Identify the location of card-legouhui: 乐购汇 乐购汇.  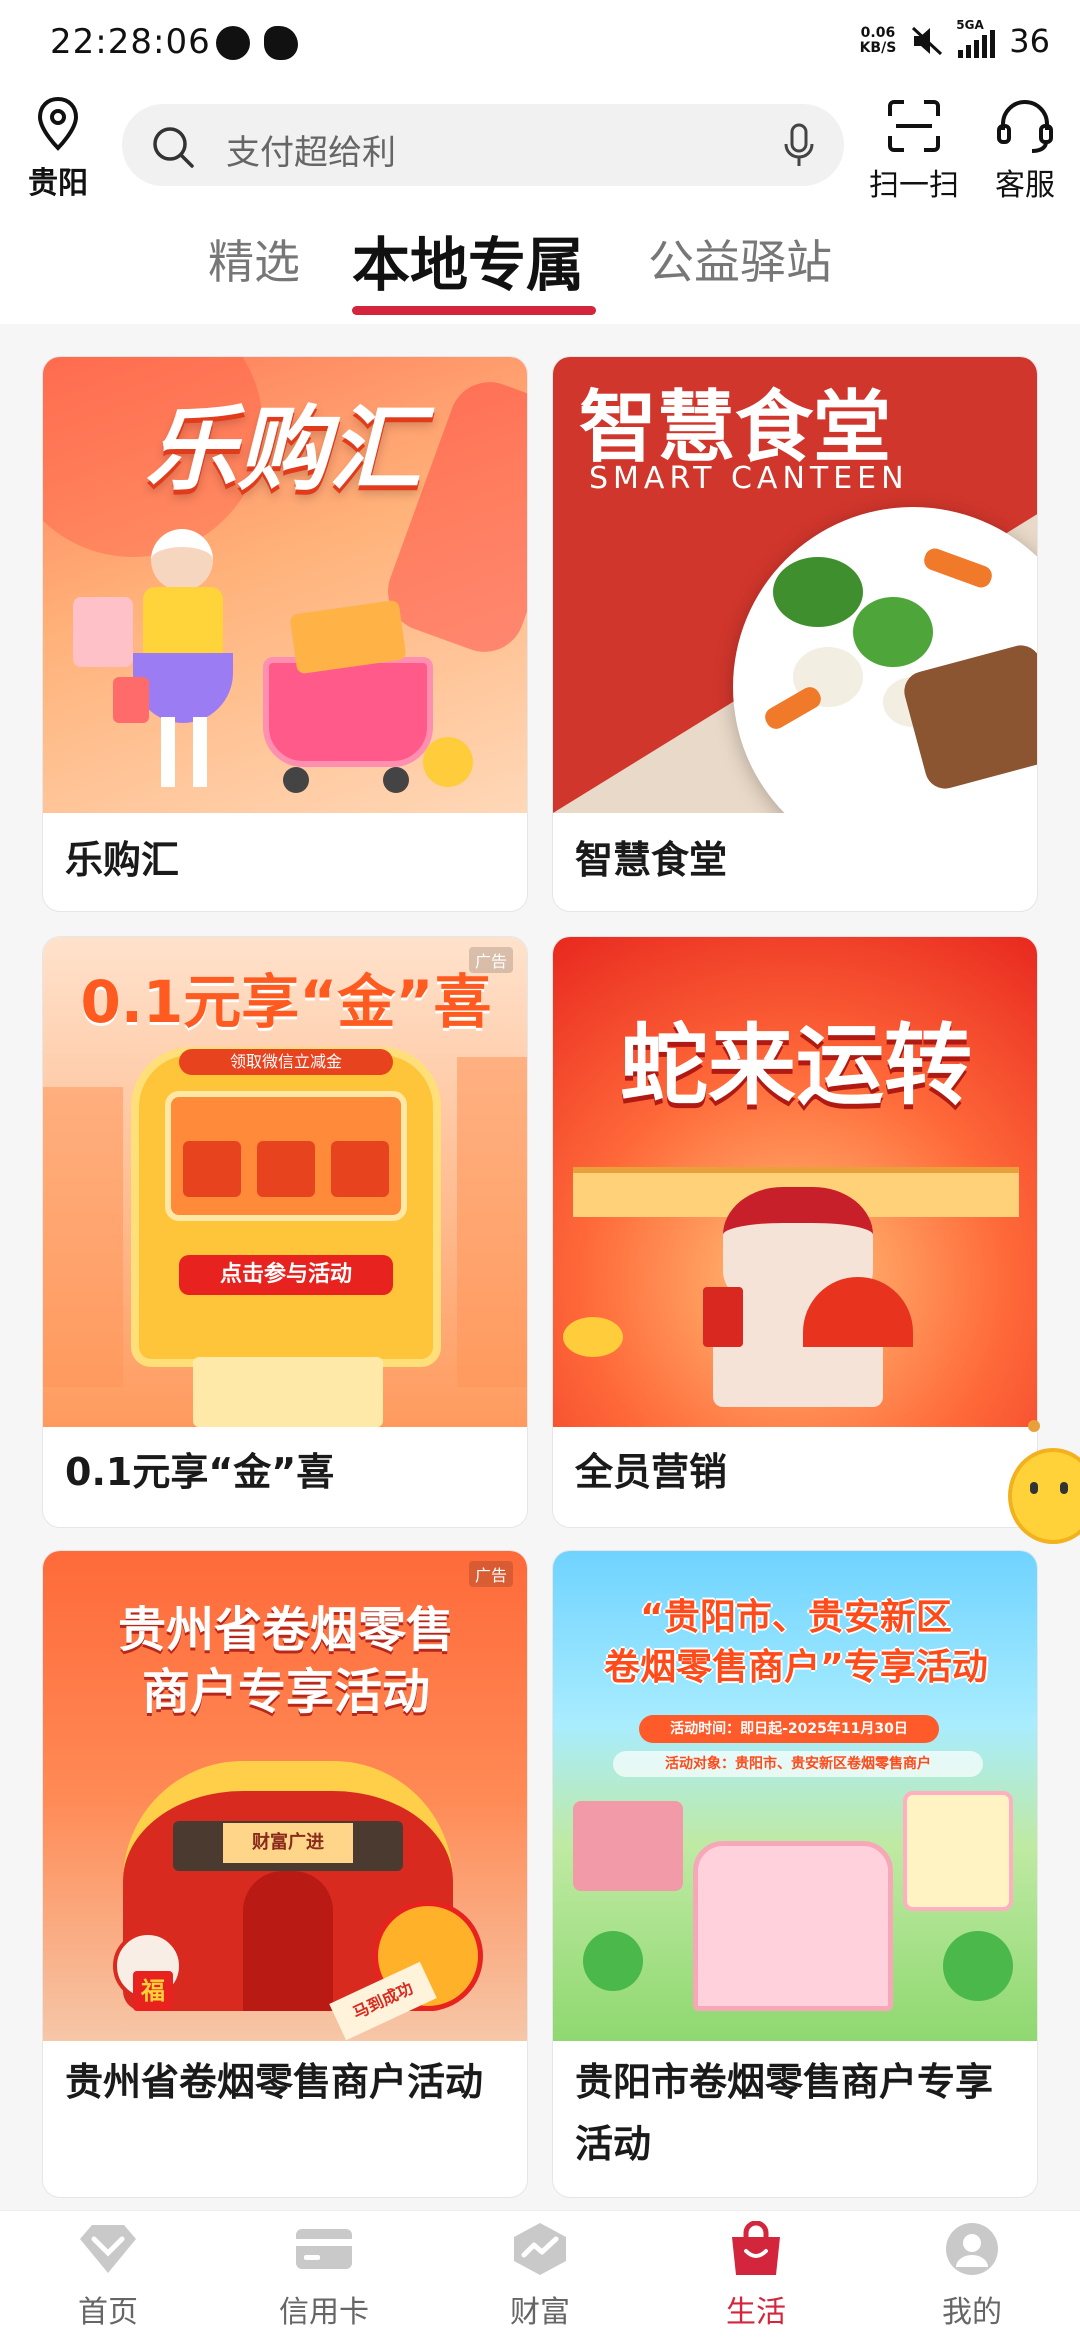
(285, 634).